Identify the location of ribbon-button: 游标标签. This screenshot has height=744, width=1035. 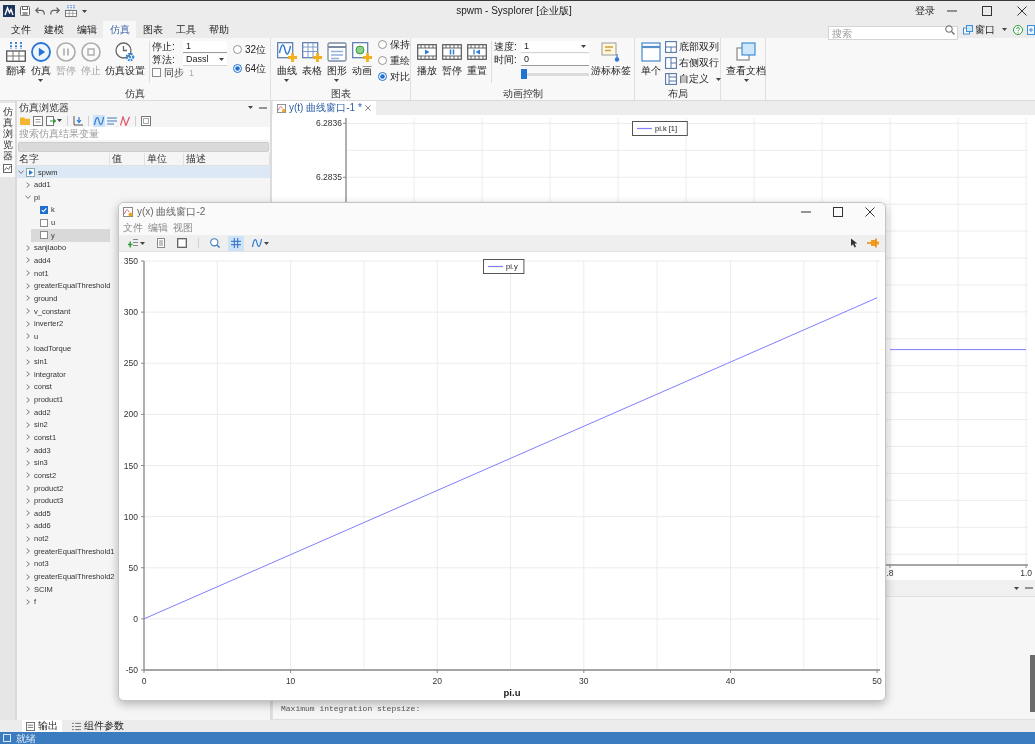
(611, 61).